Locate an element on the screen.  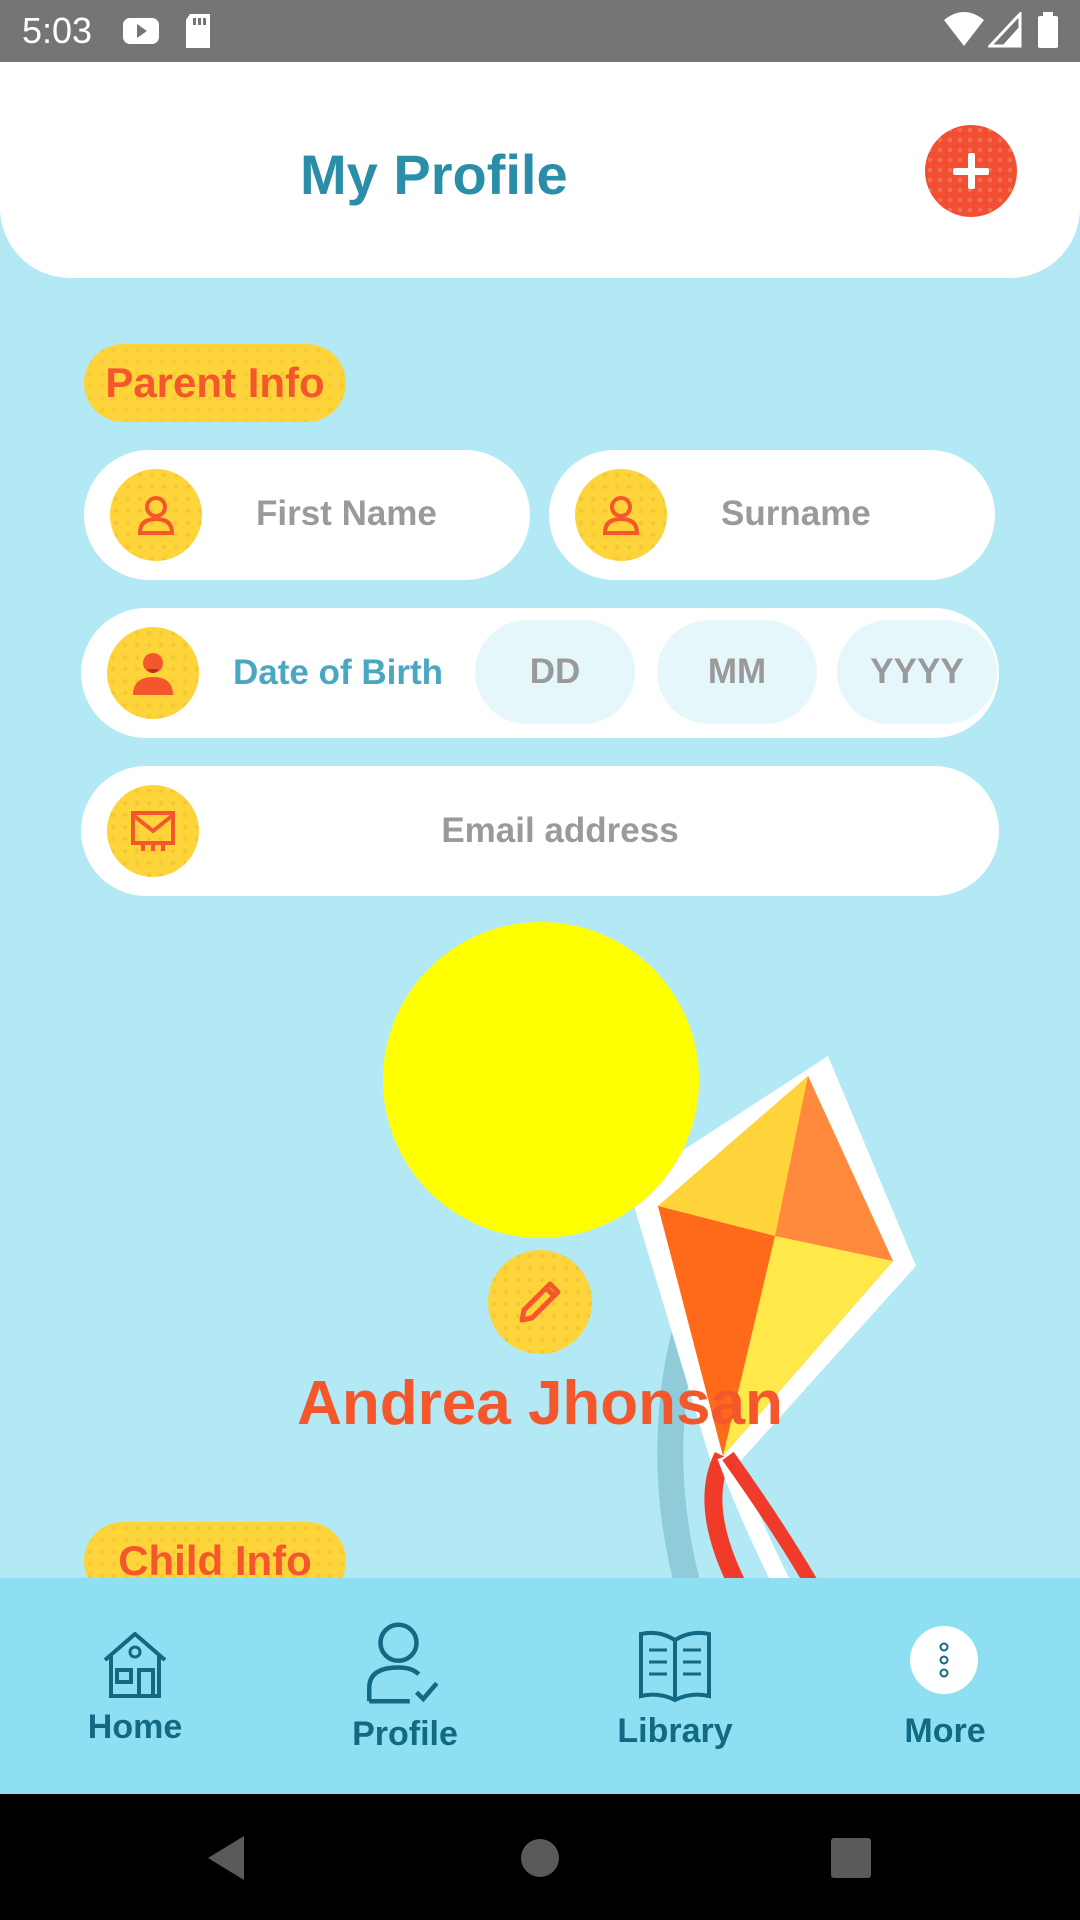
parent-info-label: Parent Info is located at coordinates (215, 383).